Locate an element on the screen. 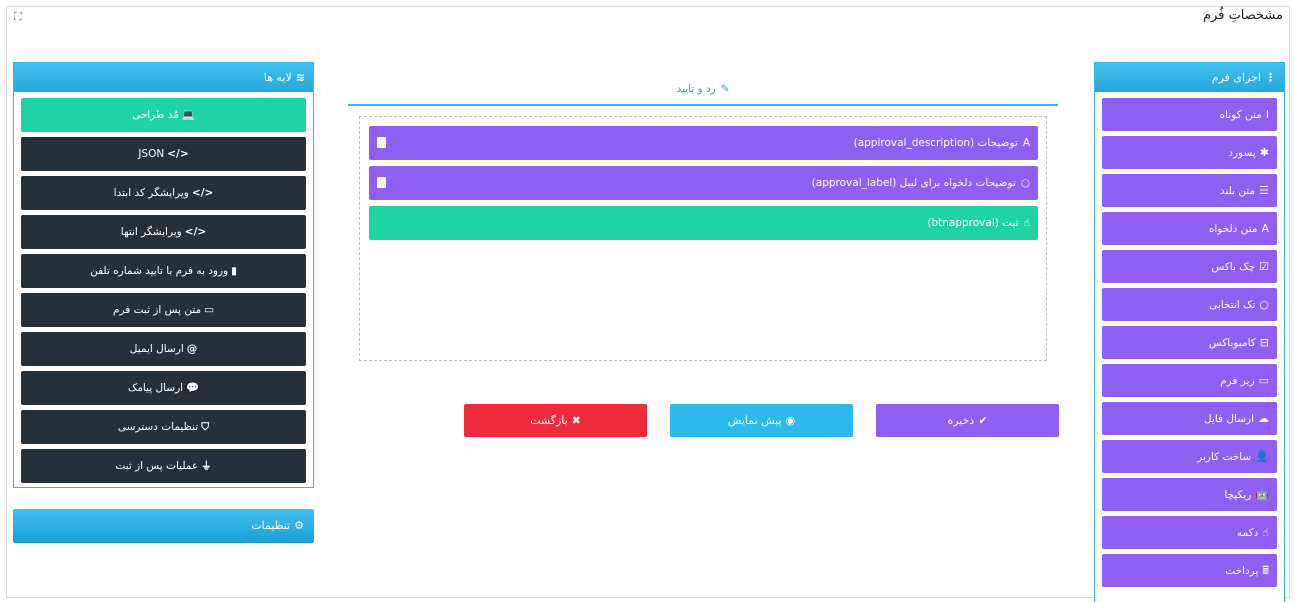 Image resolution: width=1295 pixels, height=602 pixels. layers-icon: ≋ is located at coordinates (300, 77).